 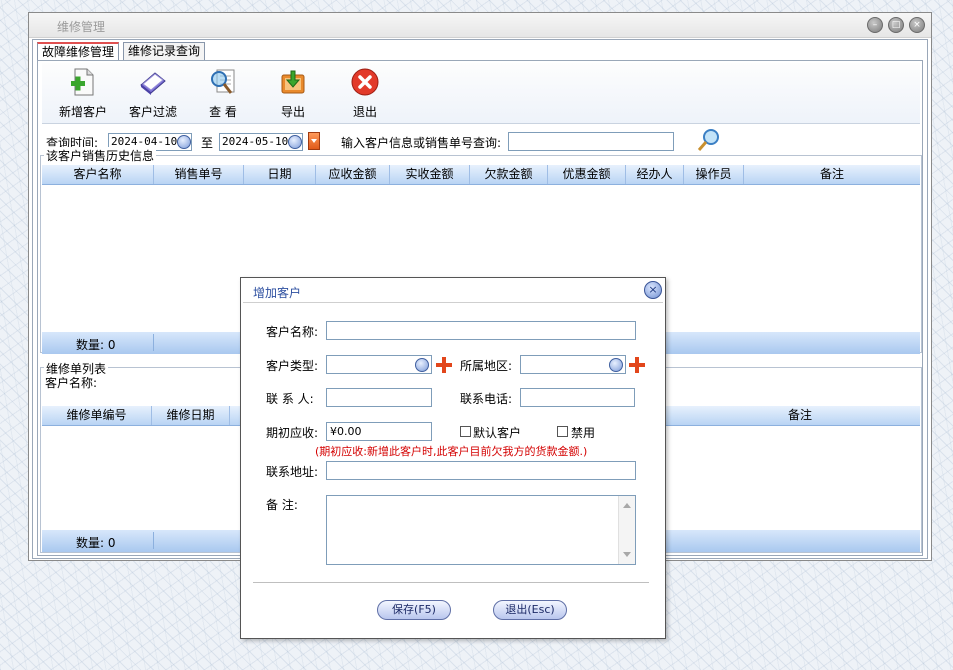 What do you see at coordinates (800, 415) in the screenshot?
I see `col-repair-remark: 备注` at bounding box center [800, 415].